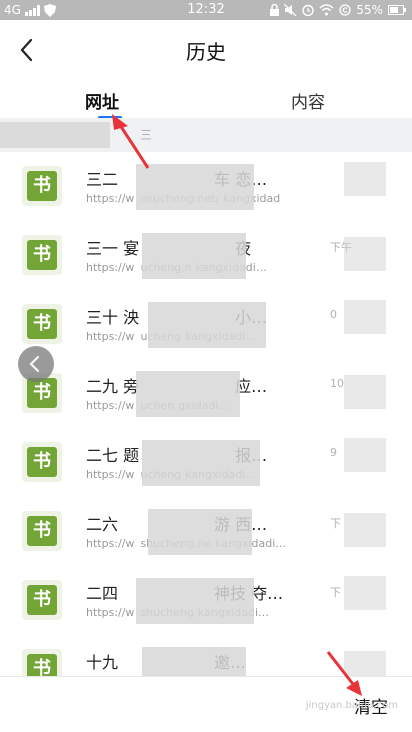 The width and height of the screenshot is (412, 732). I want to click on history-item-title-start: 三十 泱, so click(113, 317).